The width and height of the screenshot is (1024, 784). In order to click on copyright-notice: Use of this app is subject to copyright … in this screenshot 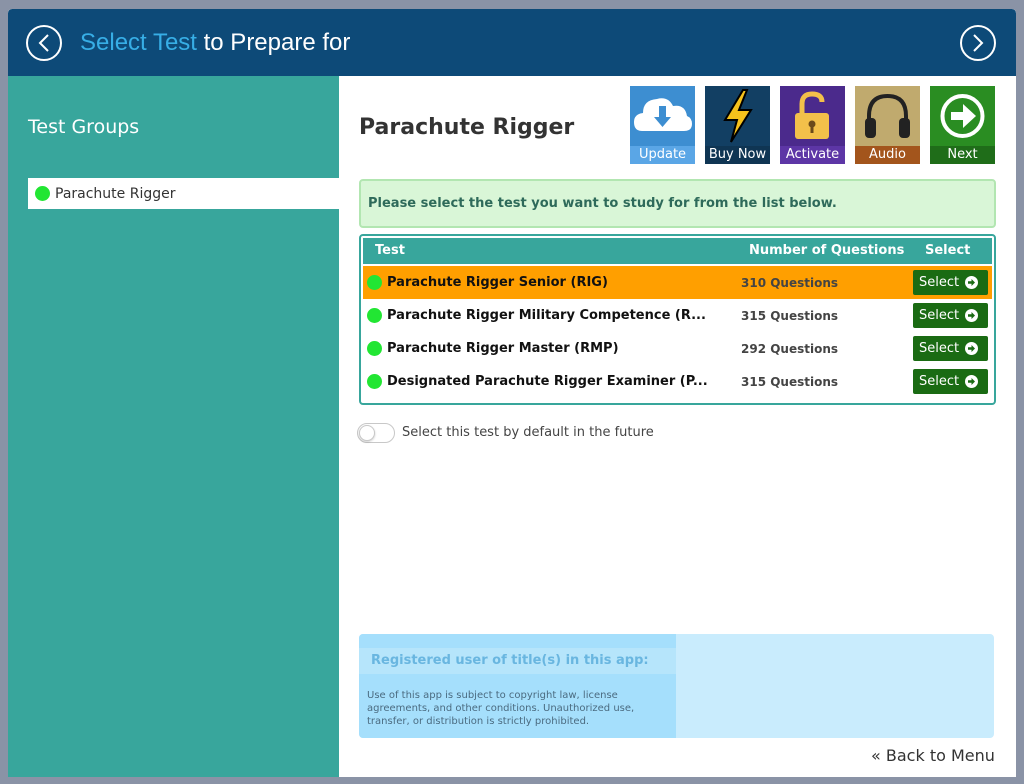, I will do `click(501, 708)`.